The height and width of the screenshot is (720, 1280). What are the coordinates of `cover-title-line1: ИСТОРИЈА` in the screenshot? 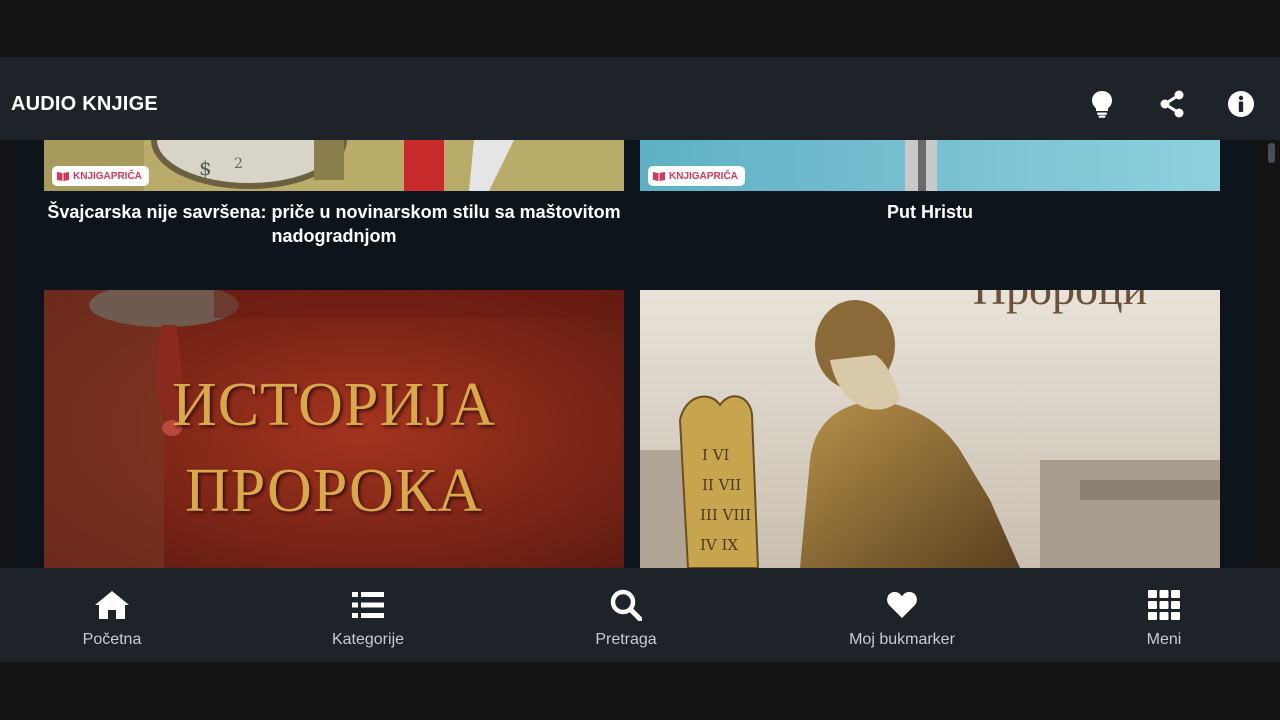 It's located at (334, 405).